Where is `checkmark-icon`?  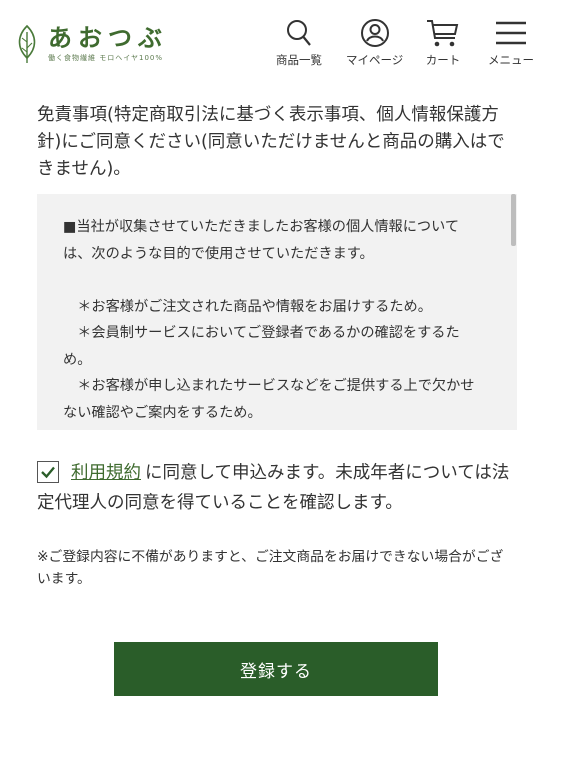 checkmark-icon is located at coordinates (48, 472).